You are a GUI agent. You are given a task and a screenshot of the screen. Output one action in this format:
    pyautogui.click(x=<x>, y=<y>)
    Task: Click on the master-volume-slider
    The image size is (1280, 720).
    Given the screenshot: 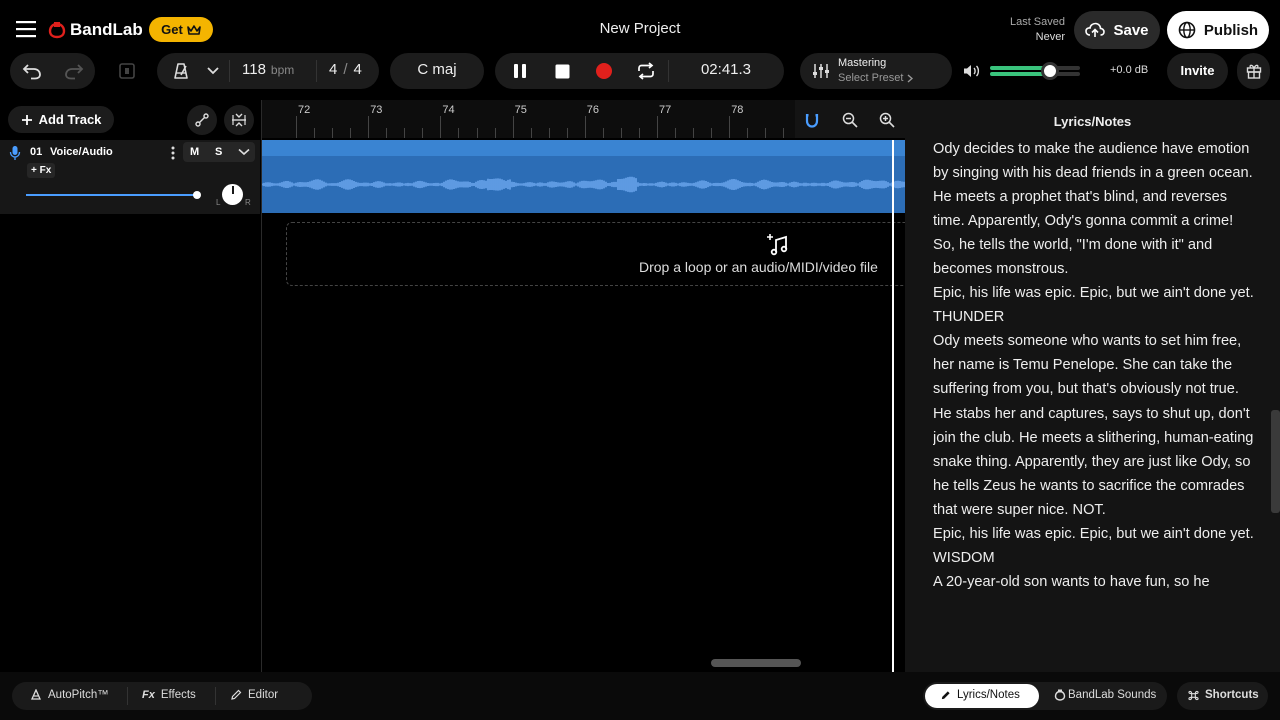 What is the action you would take?
    pyautogui.click(x=1035, y=71)
    